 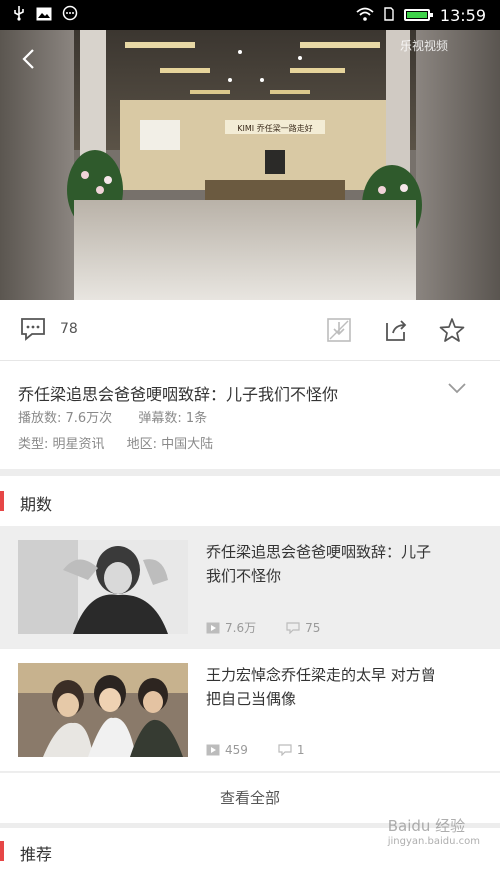 What do you see at coordinates (433, 841) in the screenshot?
I see `site-watermark-url: jingyan.baidu.com` at bounding box center [433, 841].